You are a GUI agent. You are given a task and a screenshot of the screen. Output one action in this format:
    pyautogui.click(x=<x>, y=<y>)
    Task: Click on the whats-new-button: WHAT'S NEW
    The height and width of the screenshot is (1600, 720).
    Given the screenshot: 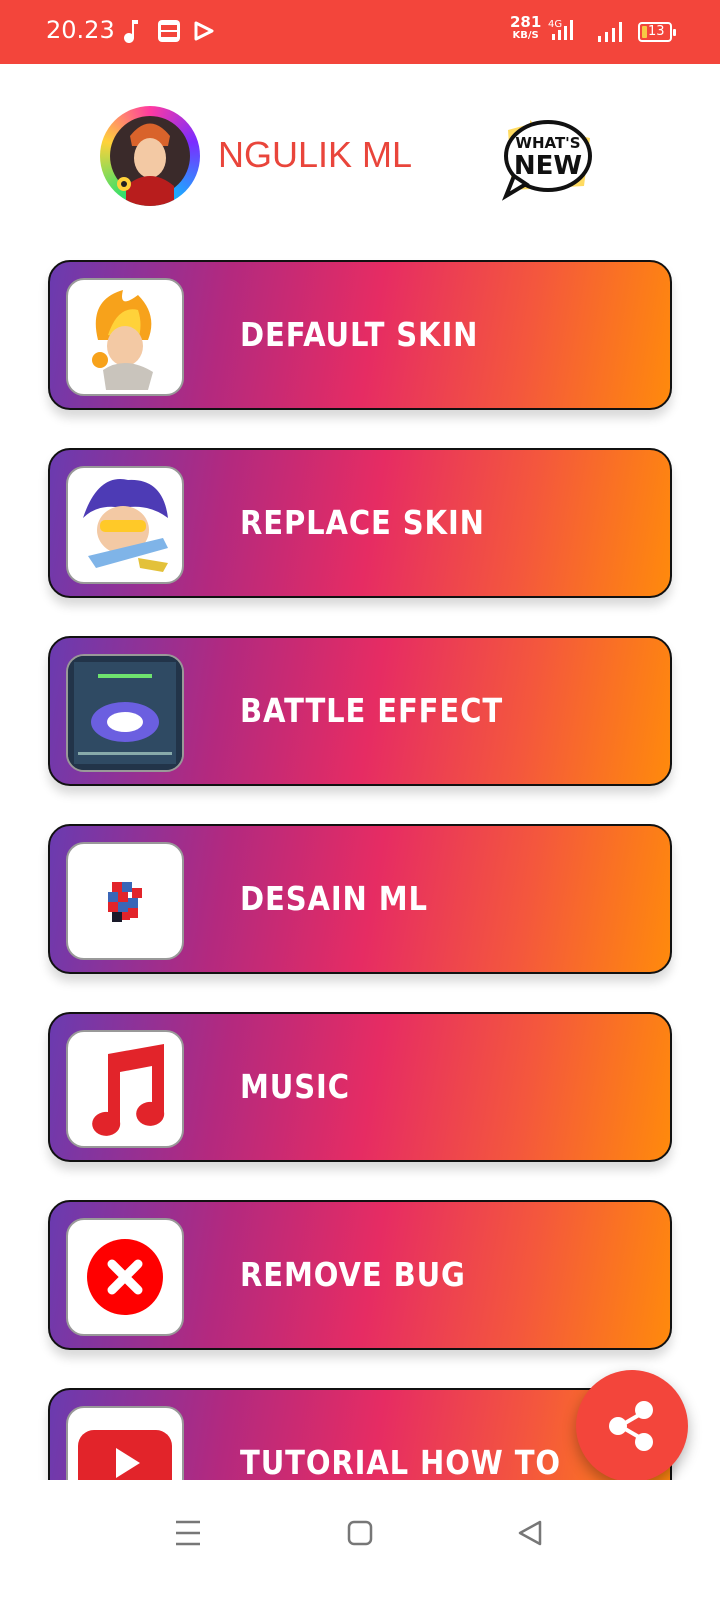 What is the action you would take?
    pyautogui.click(x=548, y=159)
    